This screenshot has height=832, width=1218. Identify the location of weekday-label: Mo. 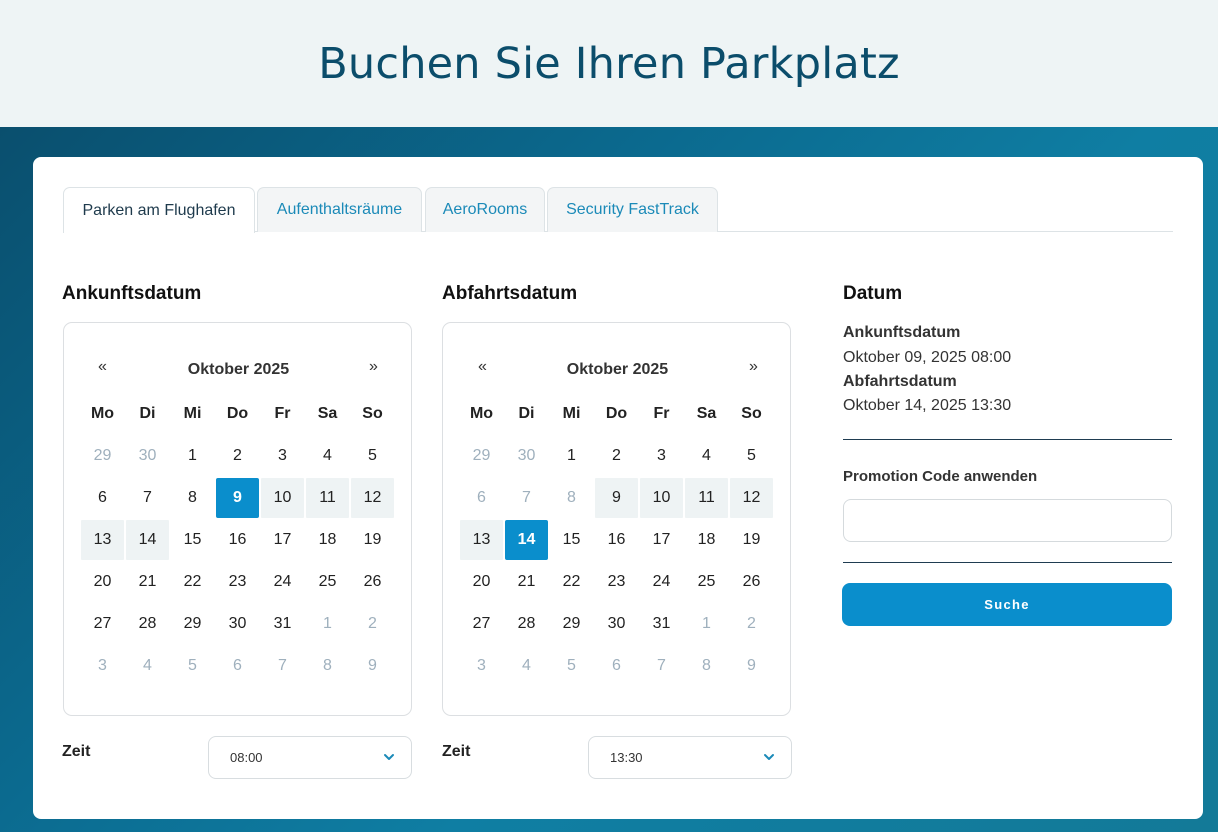
(481, 413).